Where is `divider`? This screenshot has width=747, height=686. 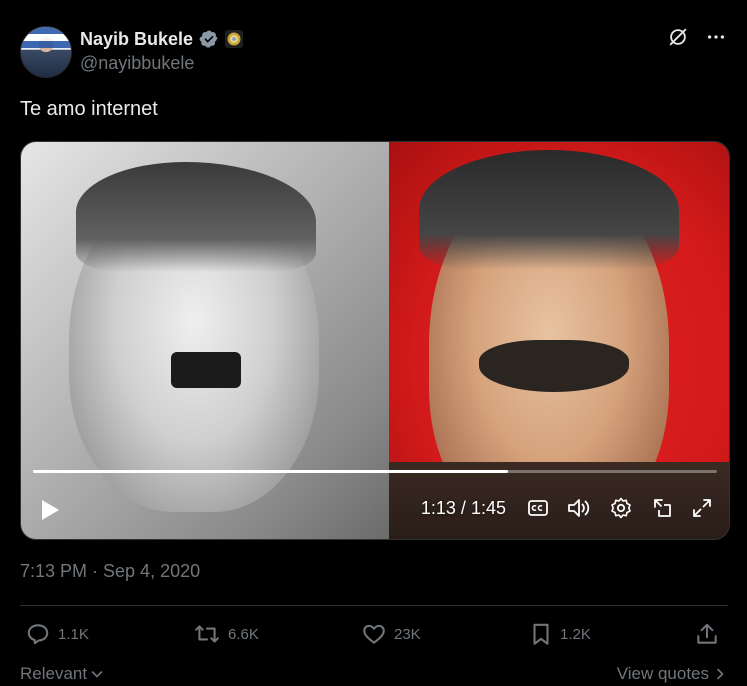 divider is located at coordinates (374, 605).